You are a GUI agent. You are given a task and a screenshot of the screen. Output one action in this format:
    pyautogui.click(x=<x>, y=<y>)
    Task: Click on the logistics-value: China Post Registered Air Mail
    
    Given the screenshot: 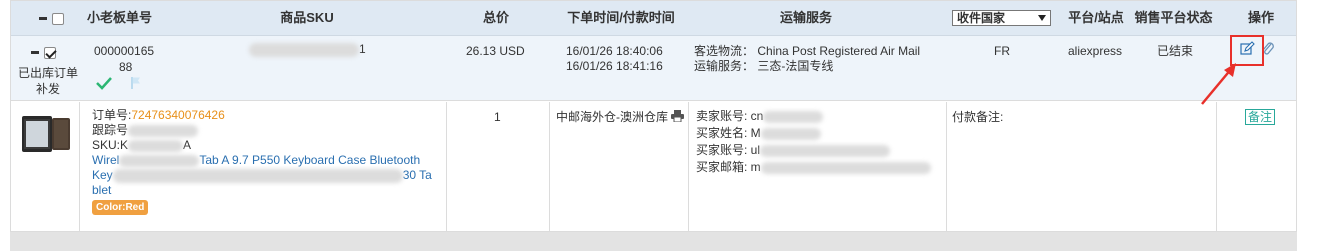 What is the action you would take?
    pyautogui.click(x=839, y=51)
    